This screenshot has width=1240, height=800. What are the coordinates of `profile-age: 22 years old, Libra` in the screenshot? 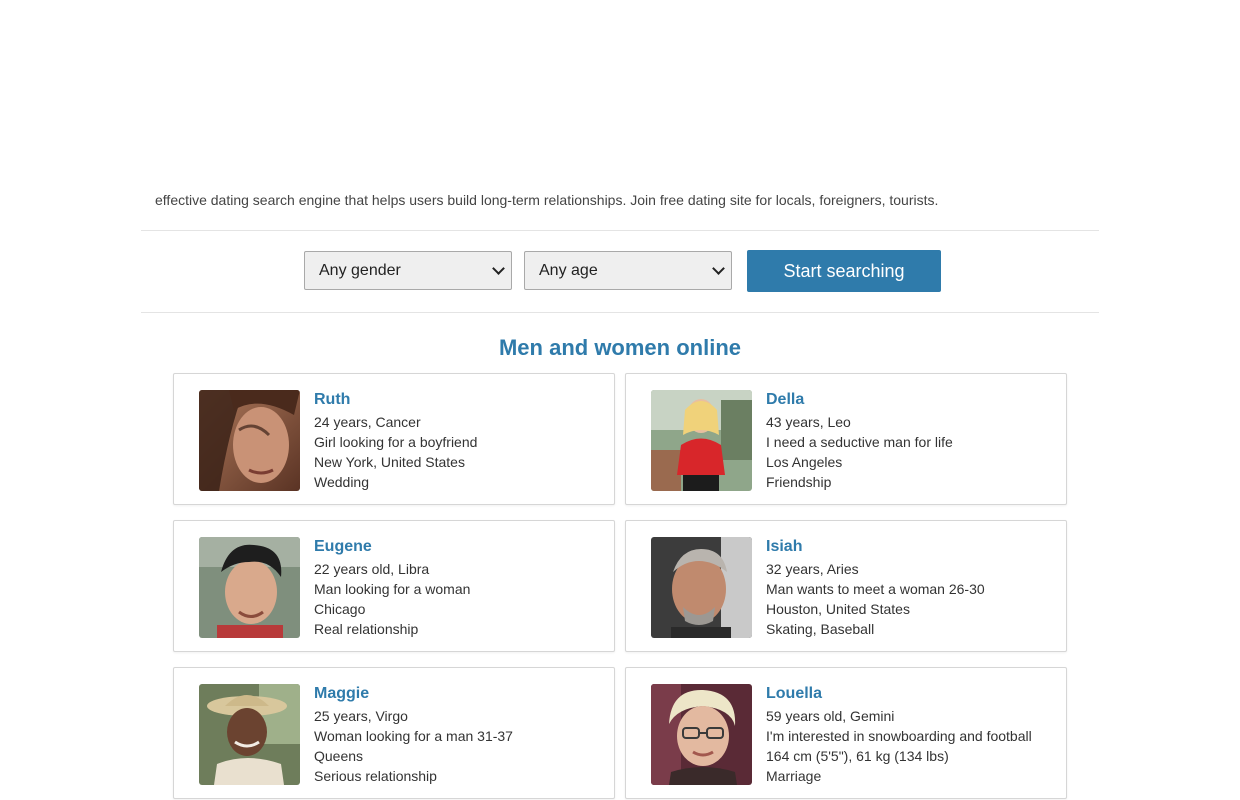 It's located at (372, 569).